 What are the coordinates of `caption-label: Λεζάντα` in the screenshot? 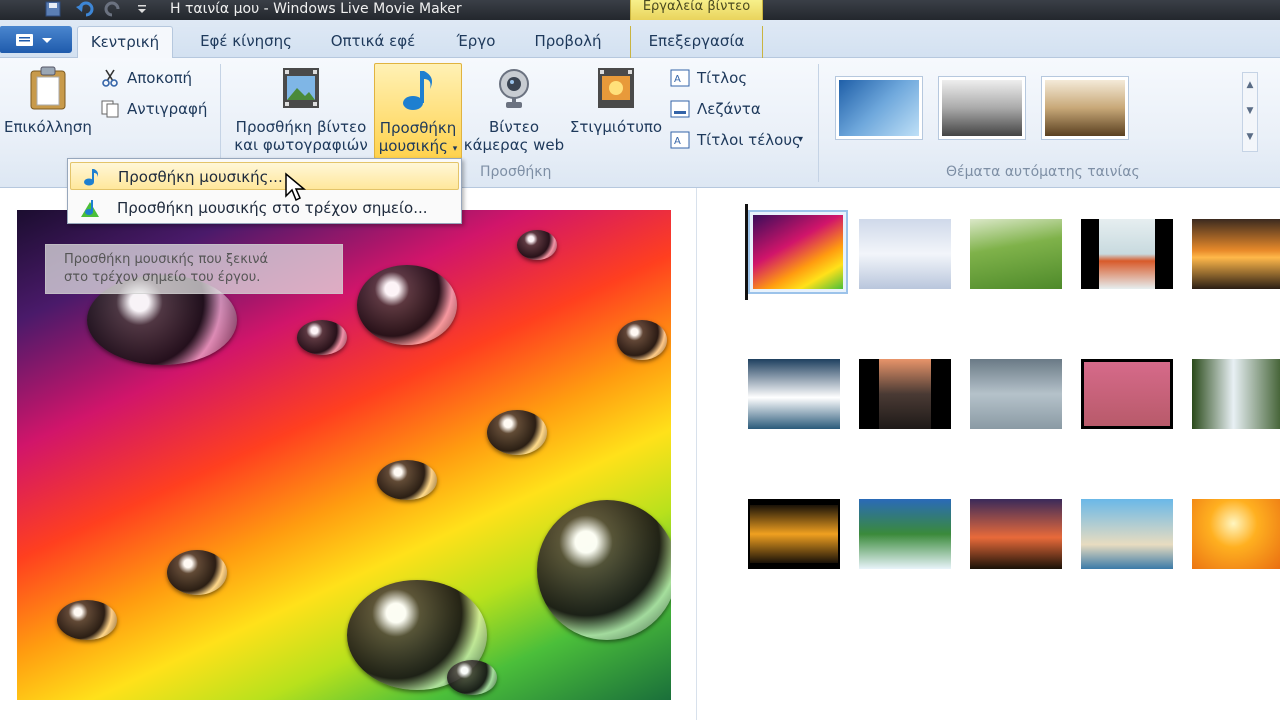 It's located at (729, 109).